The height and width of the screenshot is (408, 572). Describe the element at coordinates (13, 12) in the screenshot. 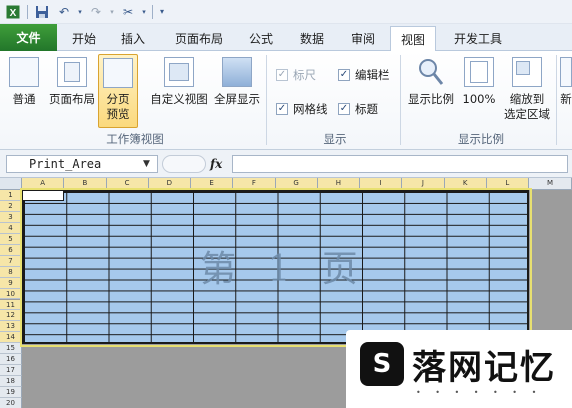

I see `excel-app-icon: X` at that location.